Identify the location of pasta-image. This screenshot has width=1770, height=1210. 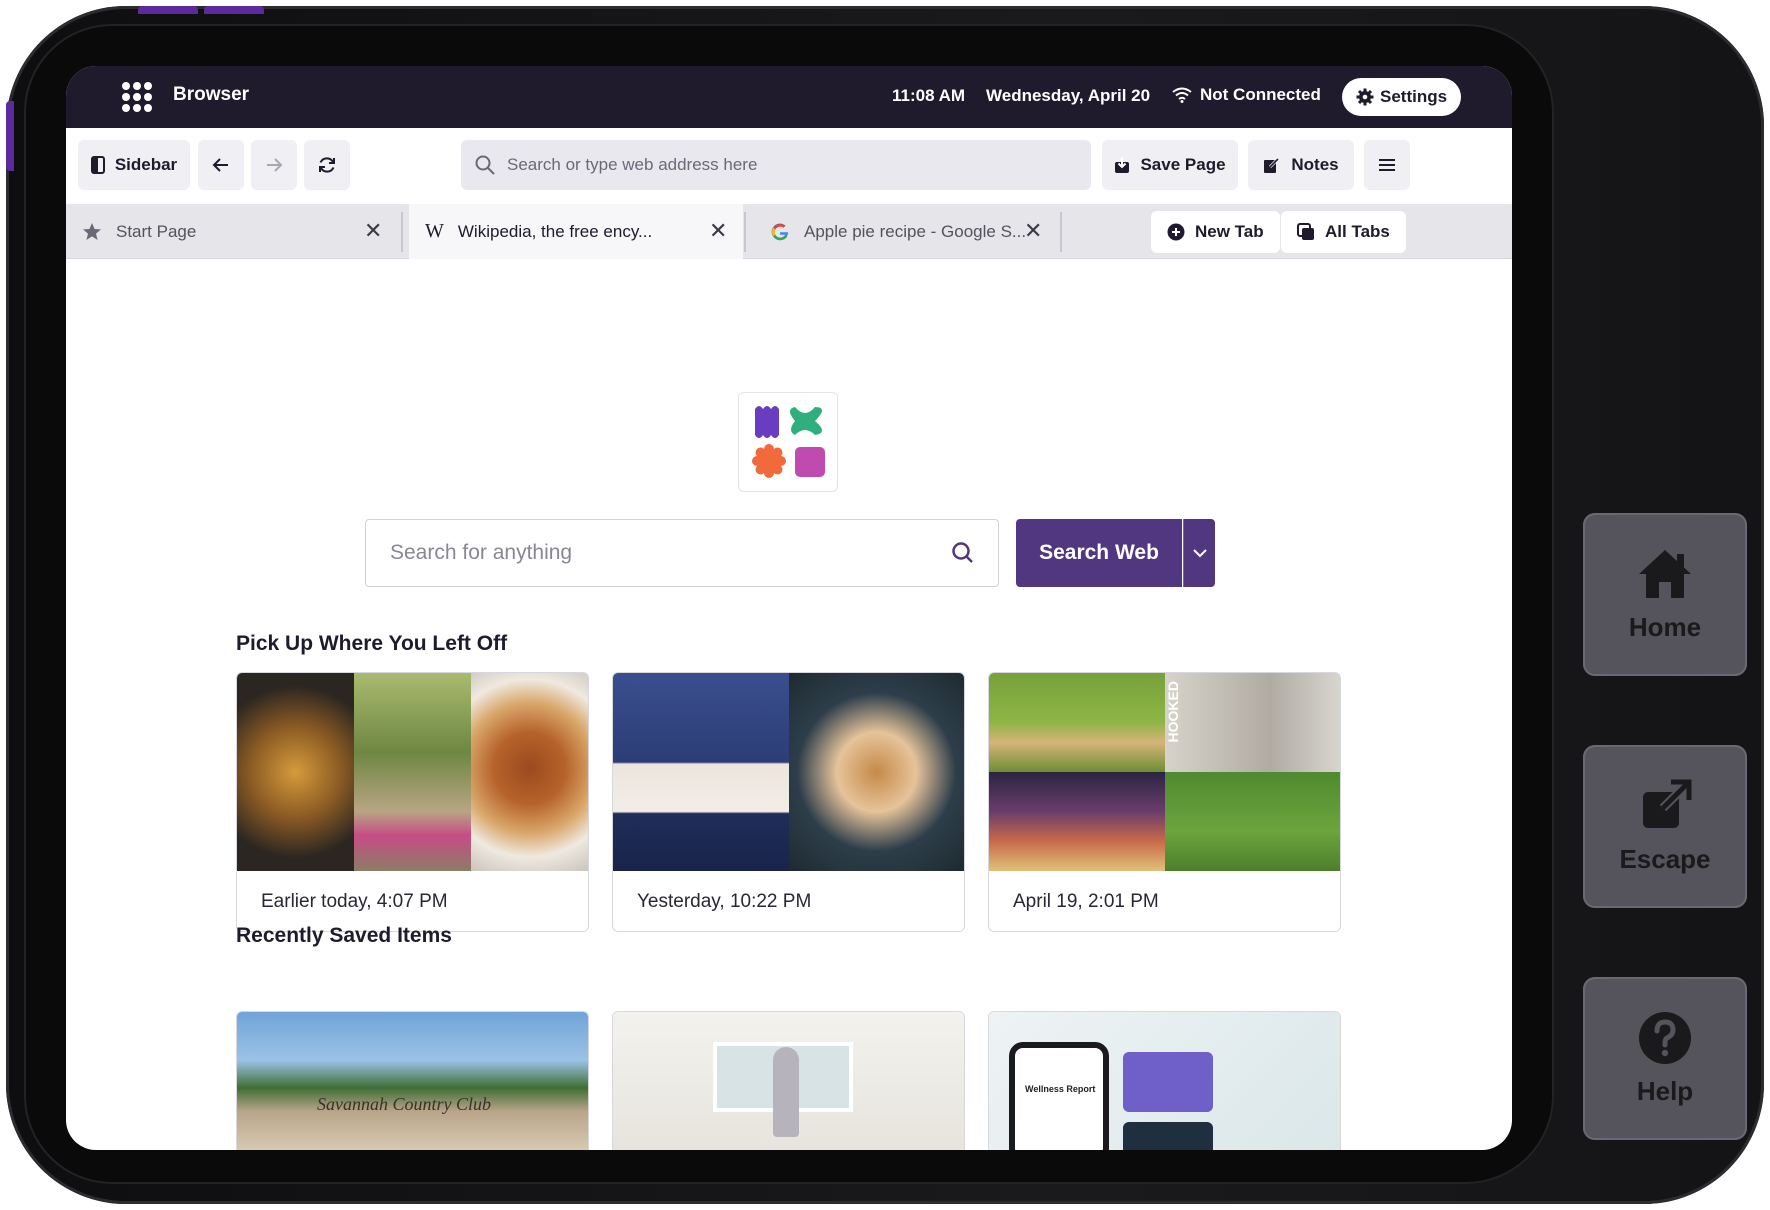
(876, 772).